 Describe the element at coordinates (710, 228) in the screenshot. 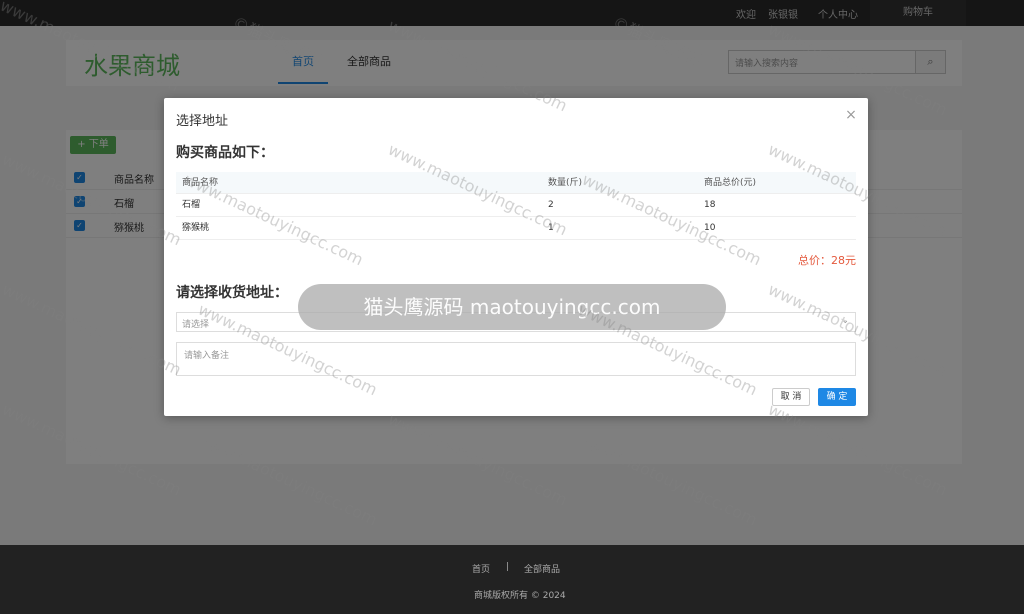

I see `goods-total: 10` at that location.